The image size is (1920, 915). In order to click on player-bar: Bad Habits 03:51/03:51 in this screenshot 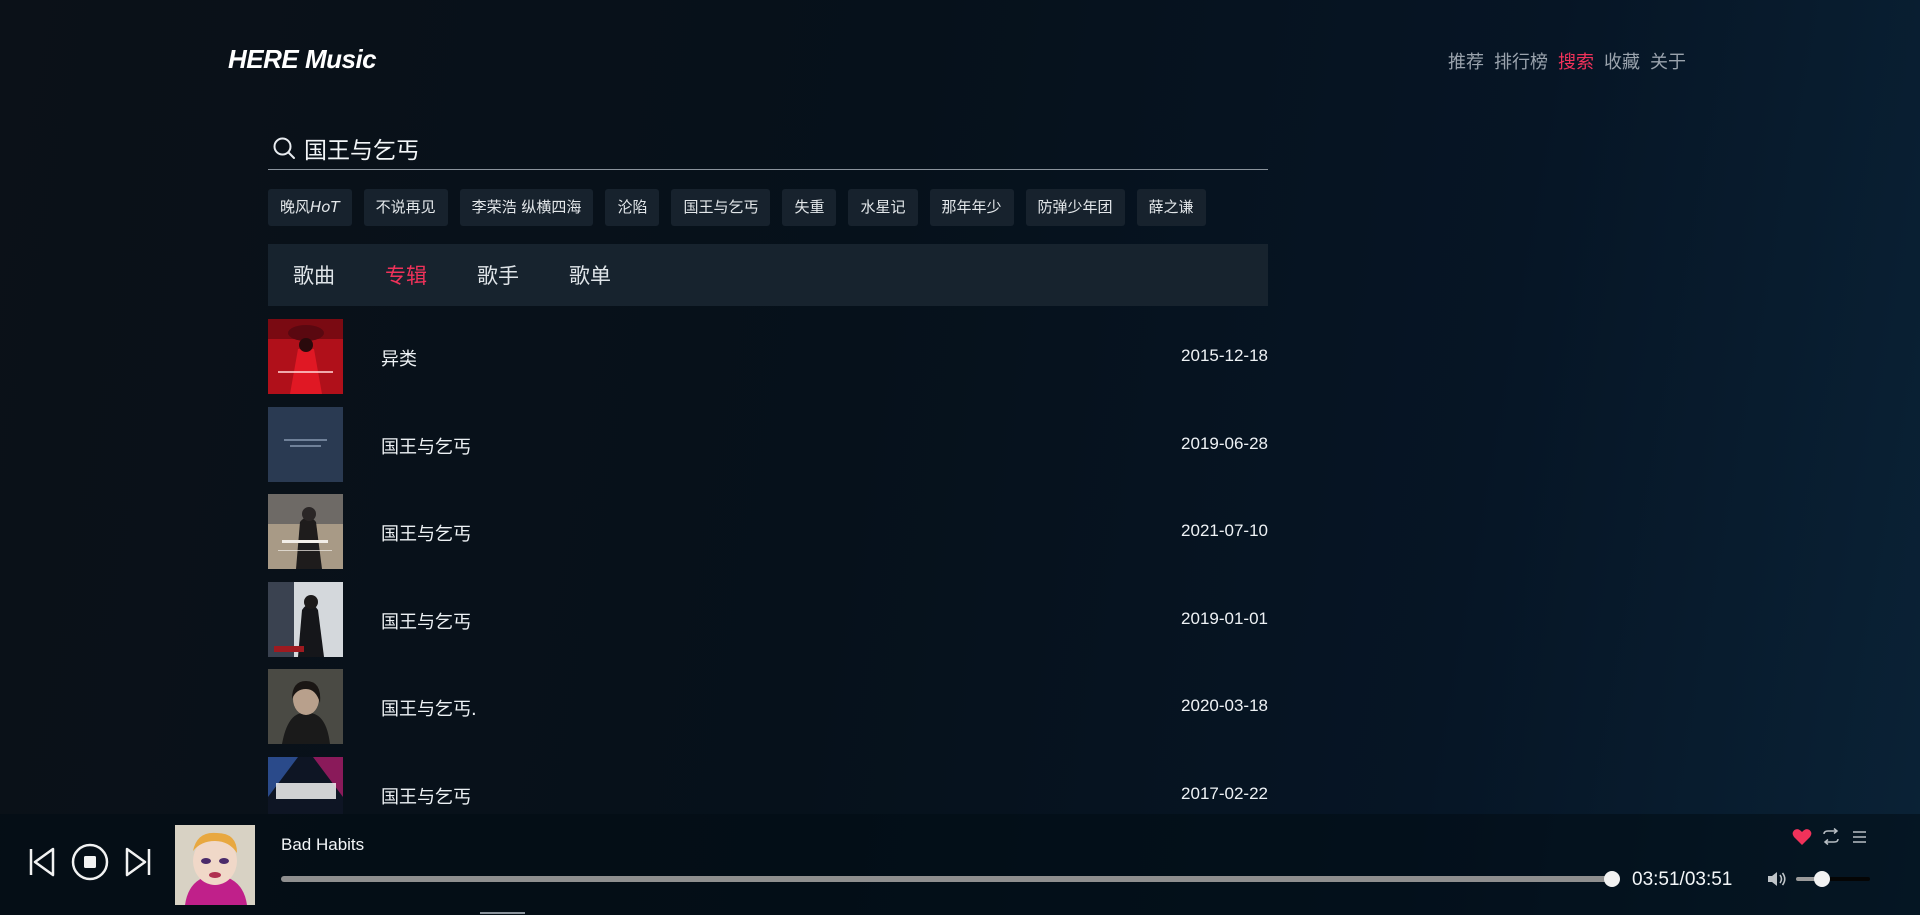, I will do `click(960, 864)`.